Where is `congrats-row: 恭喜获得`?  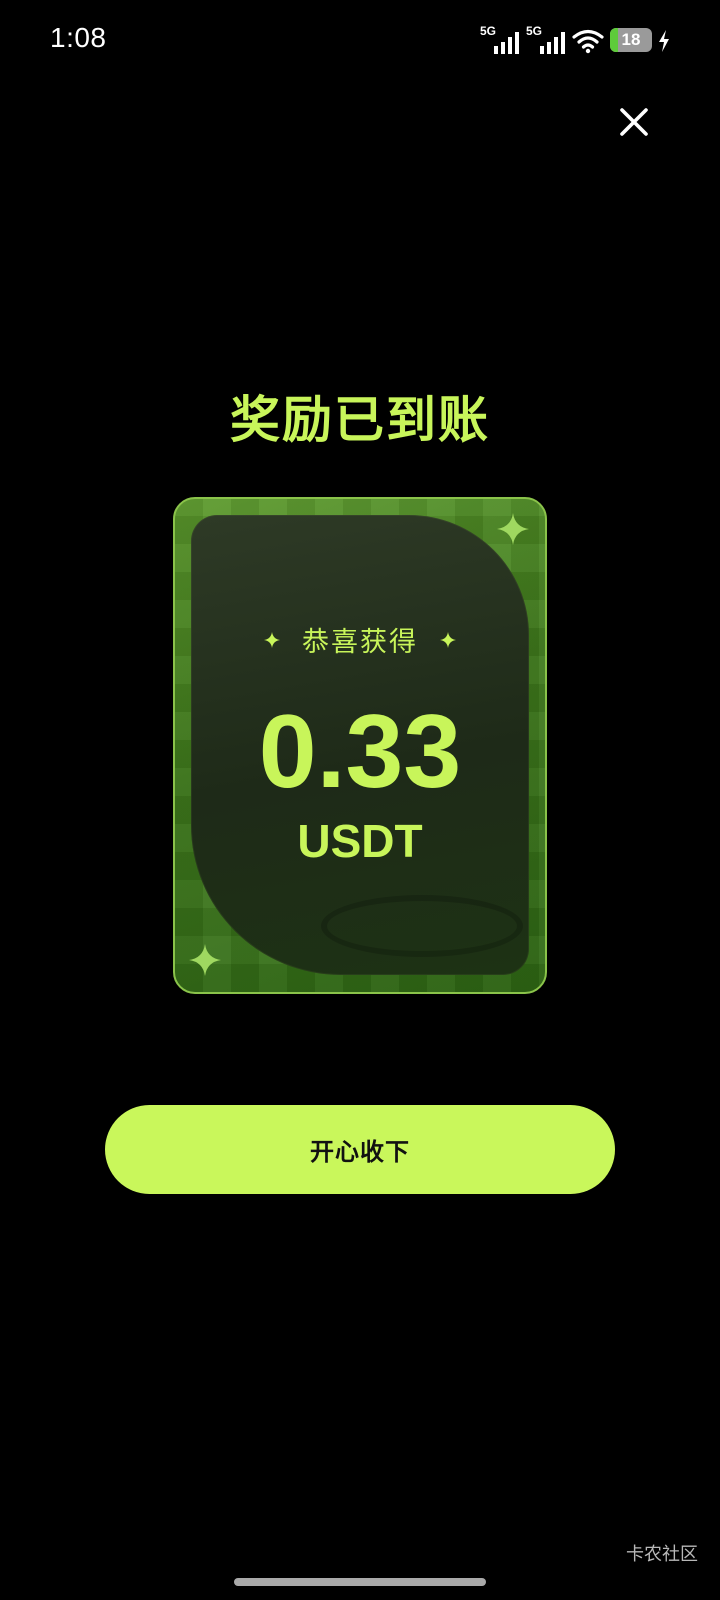 congrats-row: 恭喜获得 is located at coordinates (360, 639).